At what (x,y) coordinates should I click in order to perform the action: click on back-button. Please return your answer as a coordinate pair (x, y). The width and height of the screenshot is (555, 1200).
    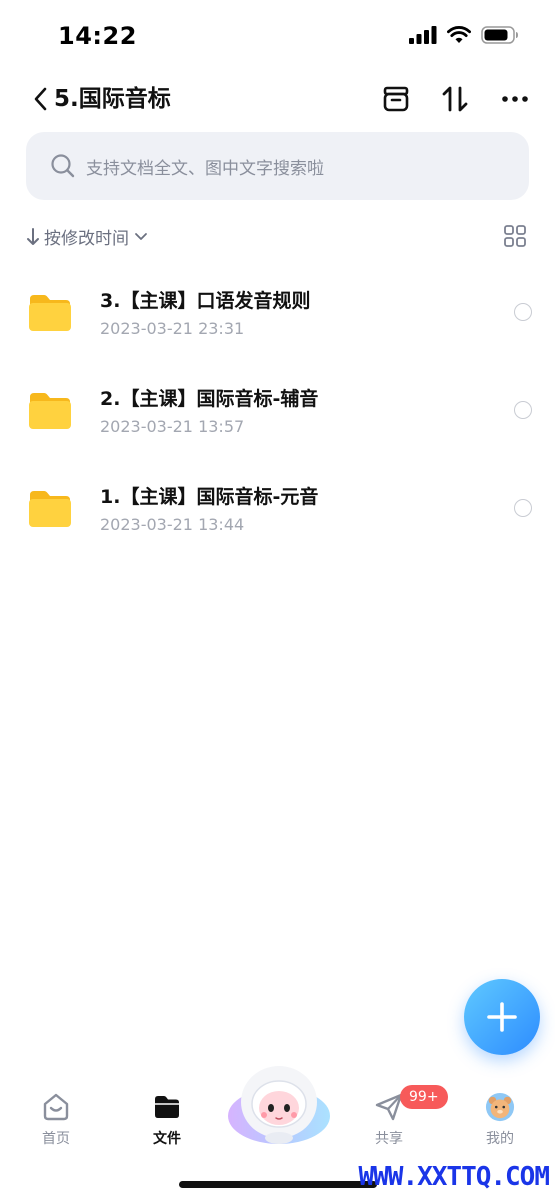
    Looking at the image, I should click on (40, 99).